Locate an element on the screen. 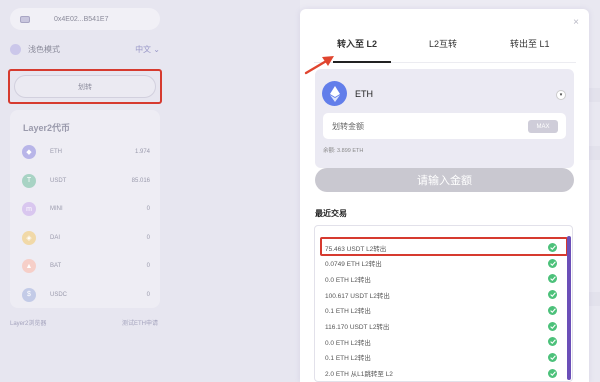  transaction-label: 2.0 ETH 从L1跳转至 L2 is located at coordinates (359, 375).